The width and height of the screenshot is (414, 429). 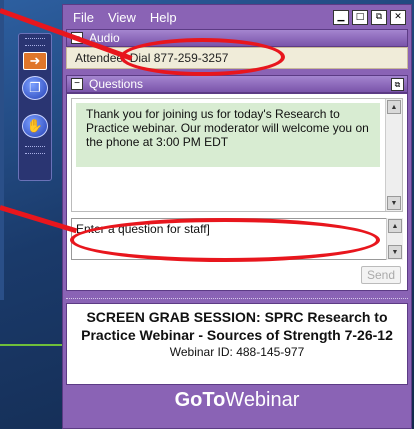 I want to click on questions-header: − Questions ⧉, so click(x=237, y=84).